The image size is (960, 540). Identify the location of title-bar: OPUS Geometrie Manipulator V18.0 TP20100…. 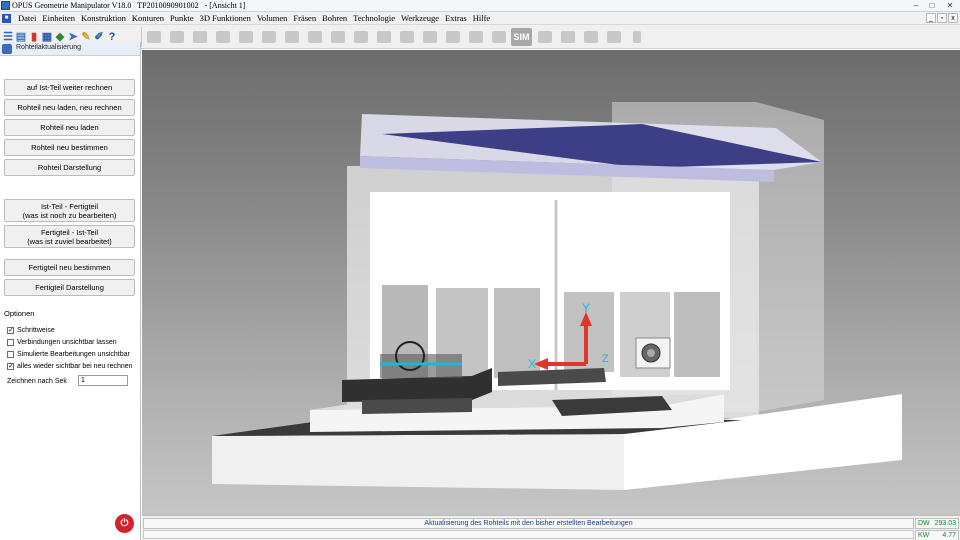
(480, 6).